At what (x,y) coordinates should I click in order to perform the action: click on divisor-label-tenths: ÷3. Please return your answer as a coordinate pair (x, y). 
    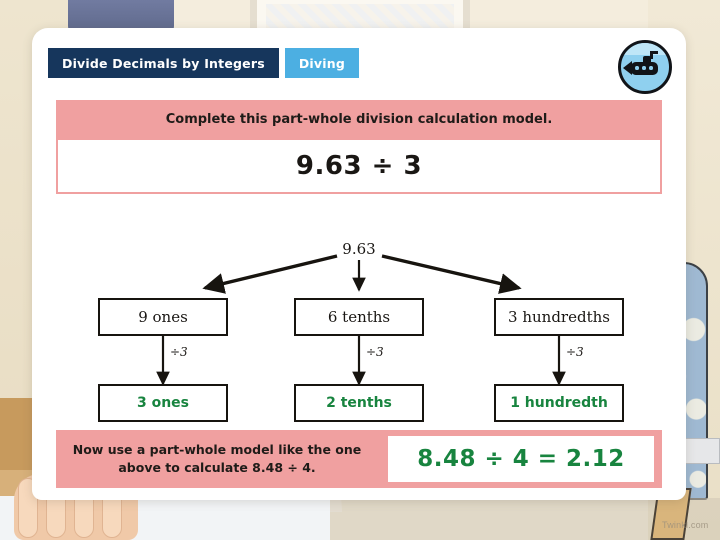
    Looking at the image, I should click on (375, 352).